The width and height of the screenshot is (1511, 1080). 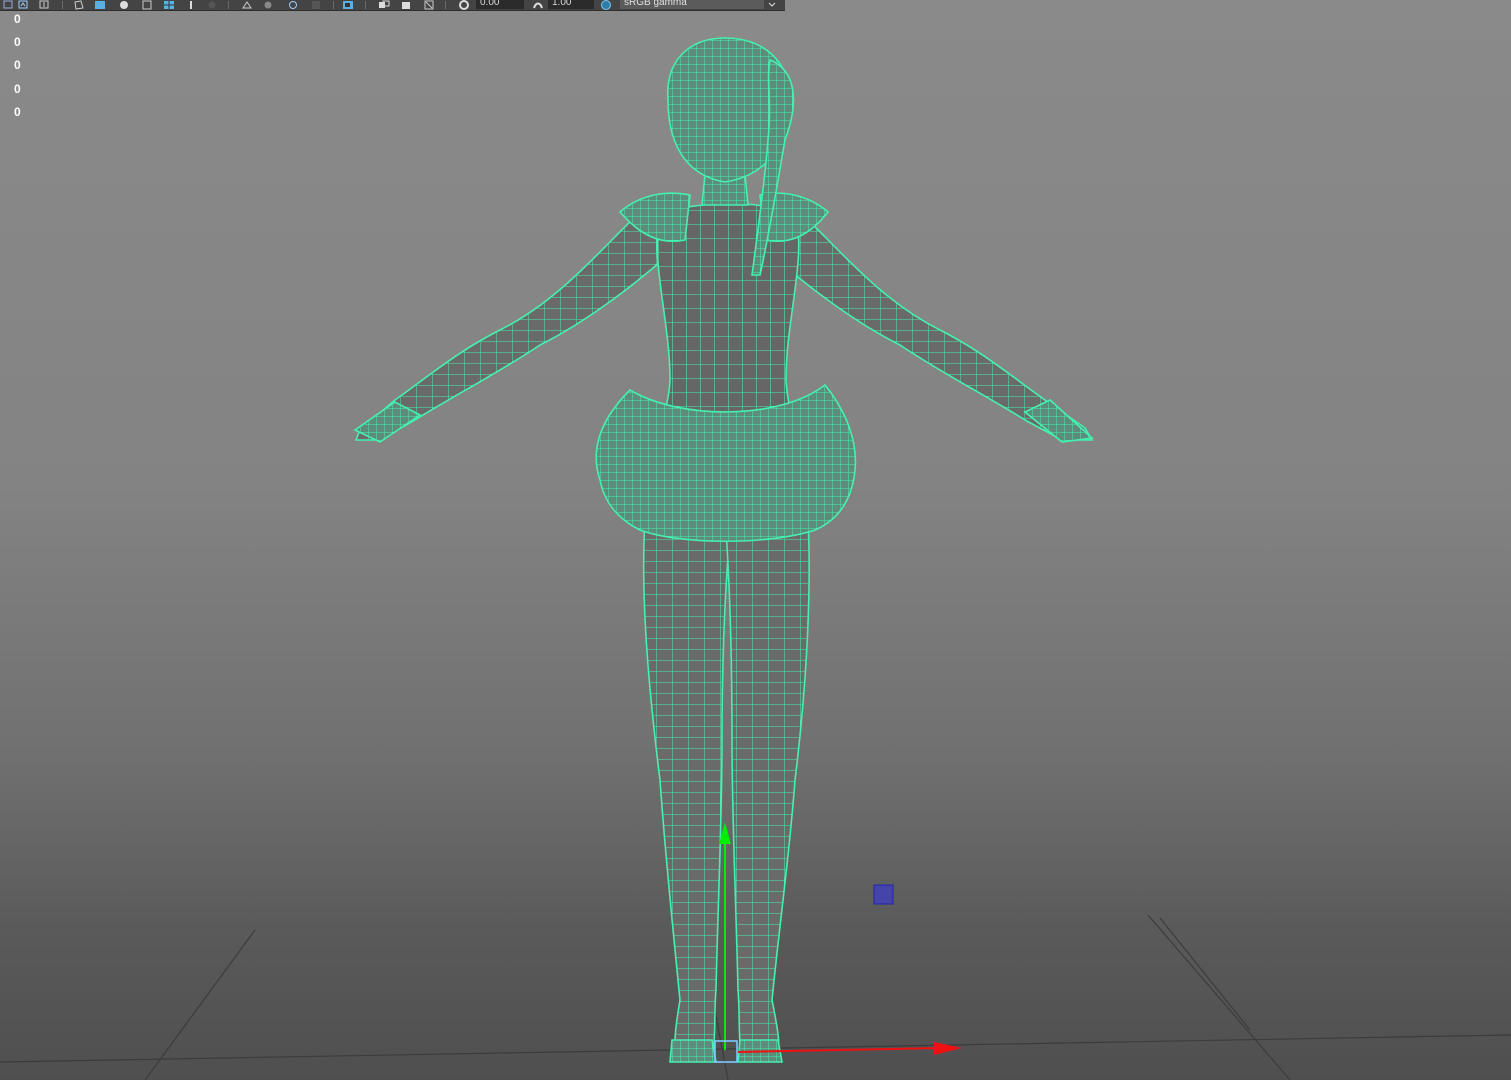 What do you see at coordinates (147, 5) in the screenshot?
I see `resolution-gate-icon` at bounding box center [147, 5].